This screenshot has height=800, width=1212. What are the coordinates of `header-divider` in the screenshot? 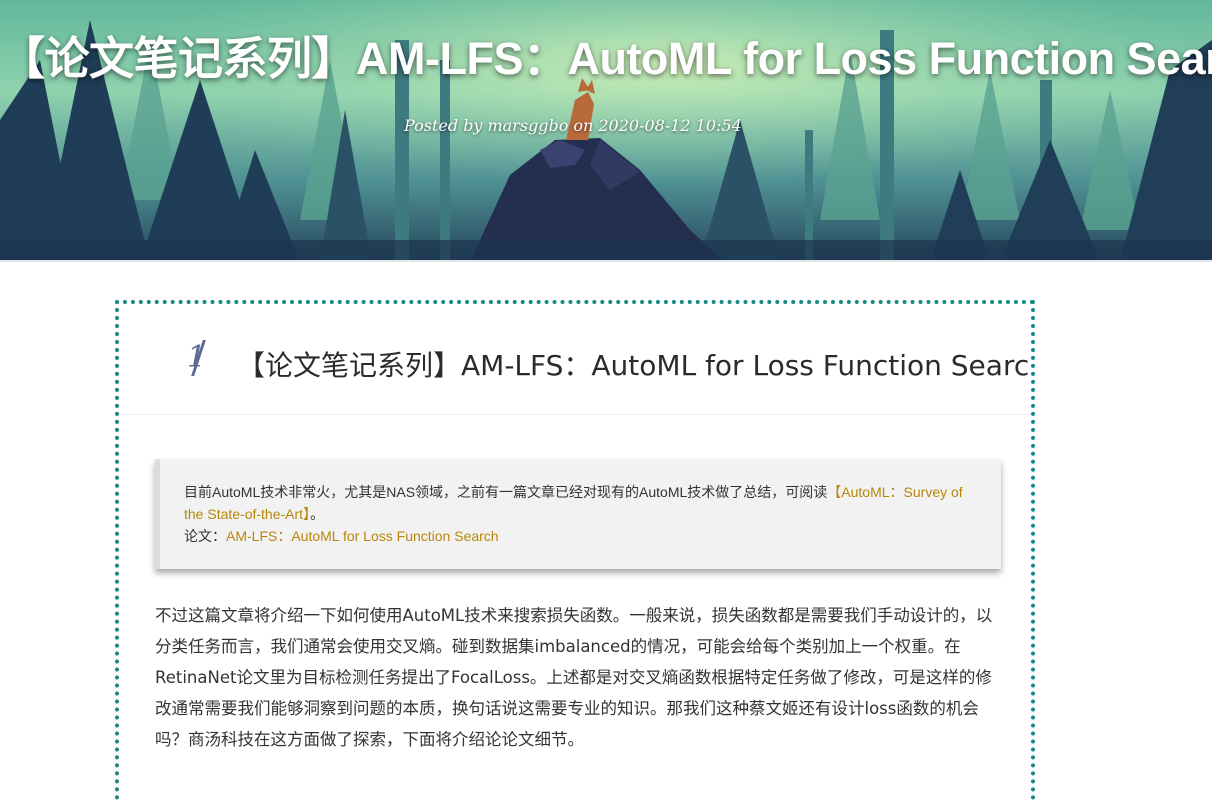 It's located at (606, 261).